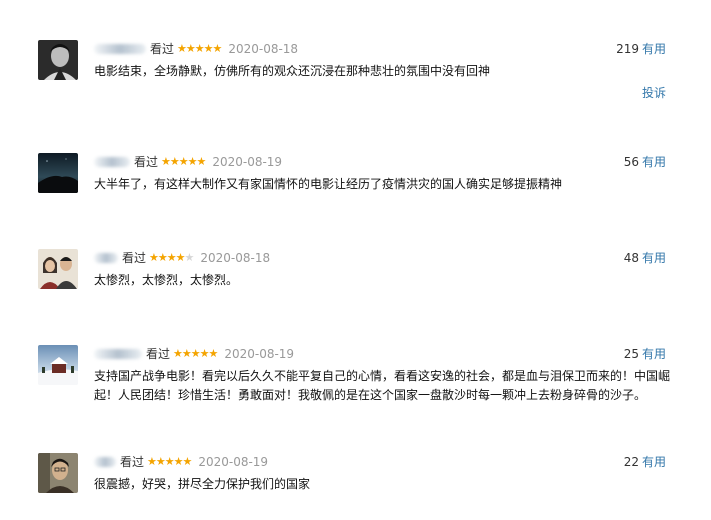 The height and width of the screenshot is (520, 711). I want to click on useful-vote: 219 有用, so click(641, 49).